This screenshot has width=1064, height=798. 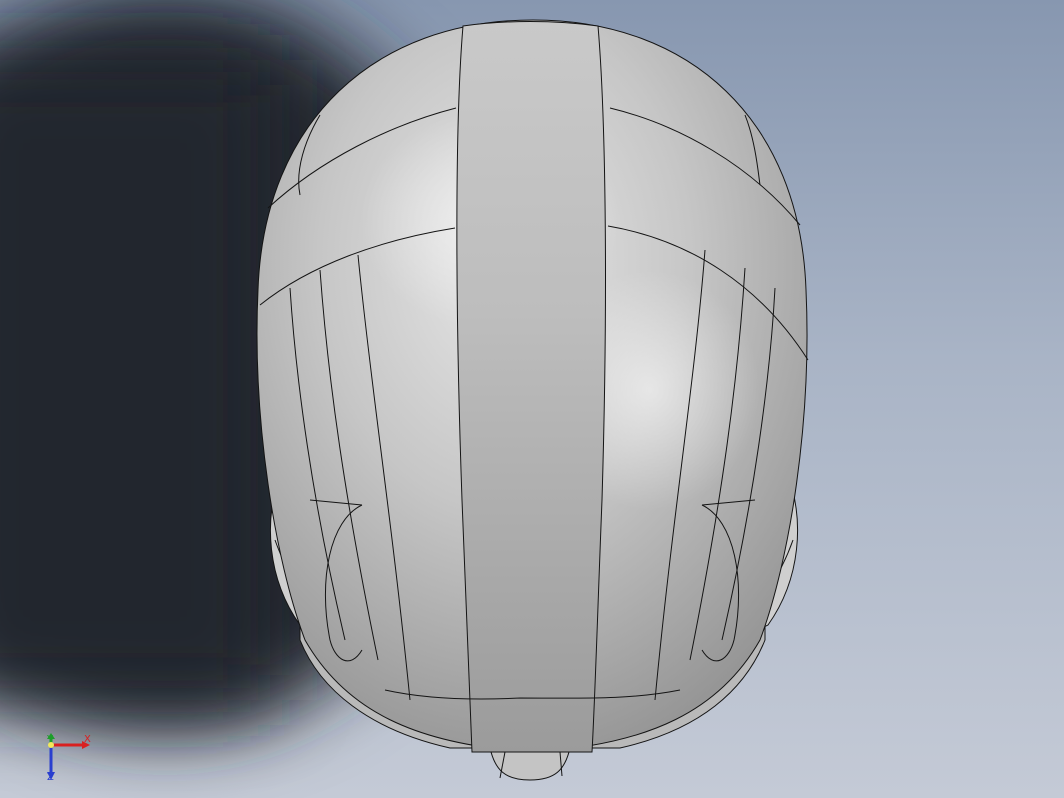 What do you see at coordinates (87, 739) in the screenshot?
I see `axis-x-label: X` at bounding box center [87, 739].